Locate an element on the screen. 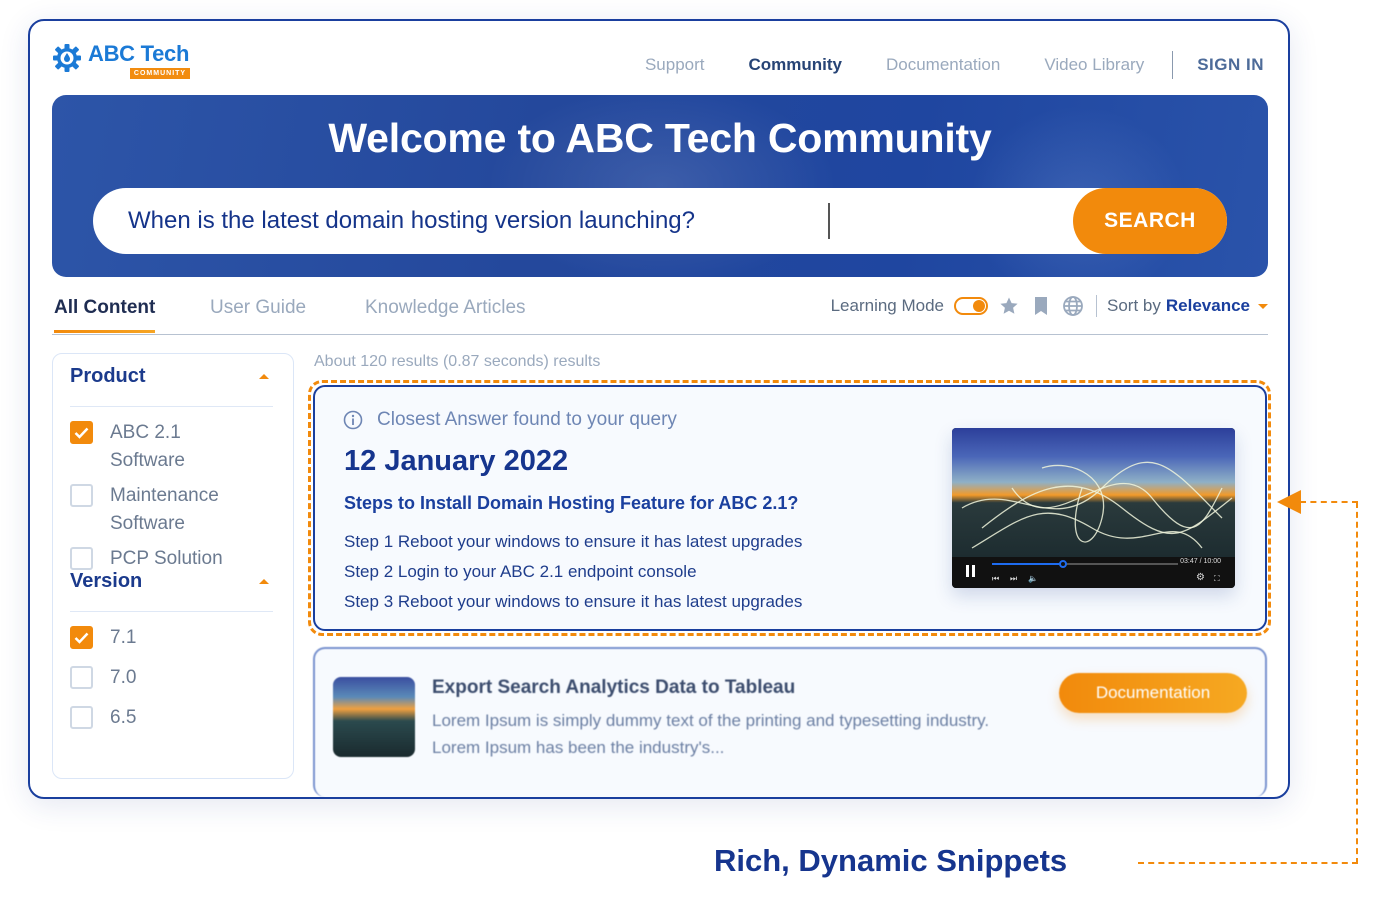 Image resolution: width=1386 pixels, height=898 pixels. filter-option-label: ABC 2.1 Software is located at coordinates (147, 446).